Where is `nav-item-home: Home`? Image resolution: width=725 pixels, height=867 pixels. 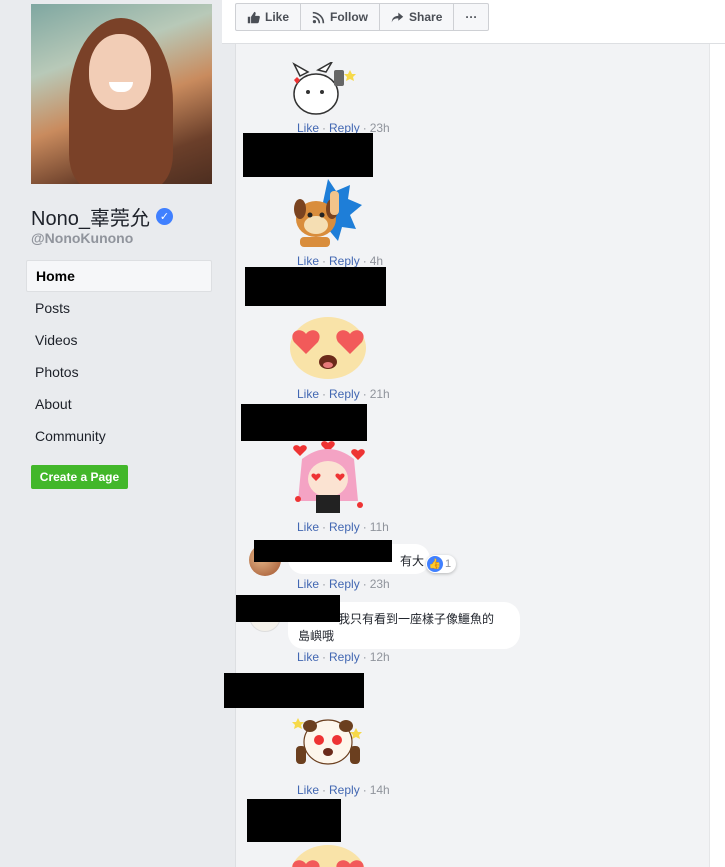 nav-item-home: Home is located at coordinates (119, 276).